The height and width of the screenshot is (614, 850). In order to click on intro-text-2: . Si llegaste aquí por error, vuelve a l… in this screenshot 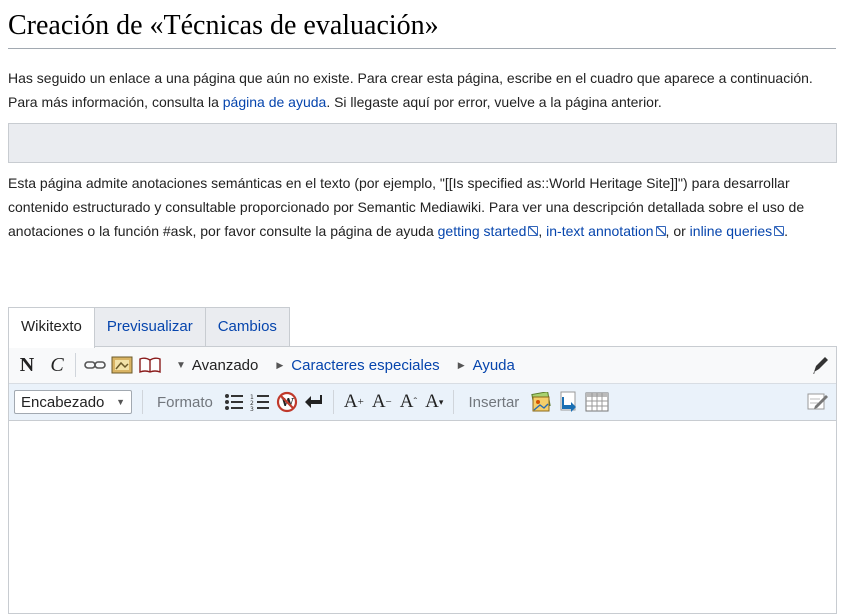, I will do `click(494, 102)`.